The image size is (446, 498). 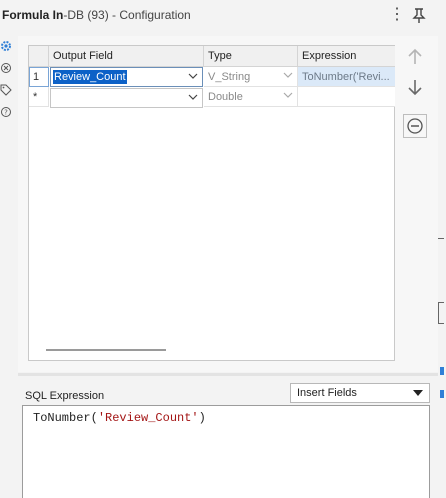 What do you see at coordinates (223, 17) in the screenshot?
I see `title-bar: Formula In-DB (93) - Configuration ⋮` at bounding box center [223, 17].